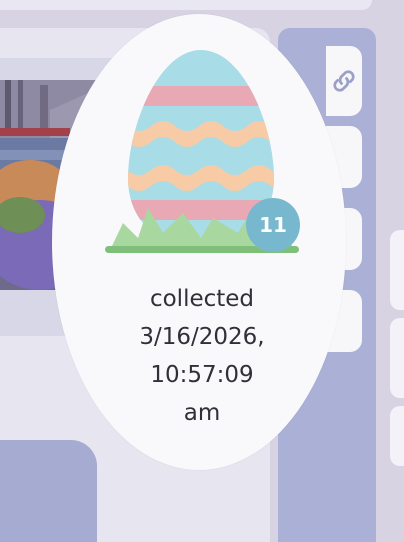  I want to click on right-column, so click(395, 382).